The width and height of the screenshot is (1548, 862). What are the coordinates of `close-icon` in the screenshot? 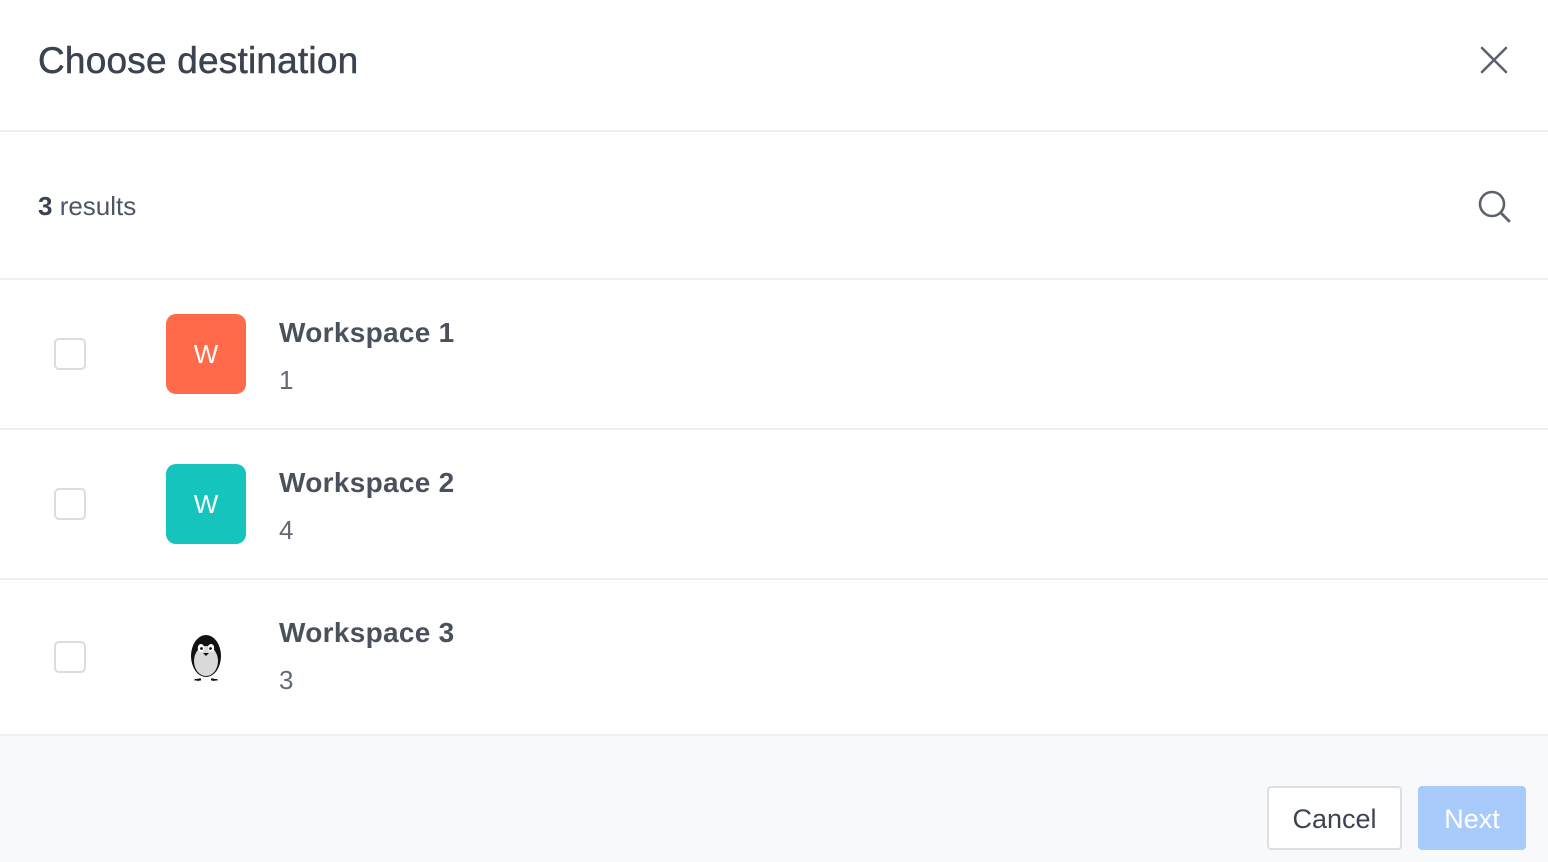 It's located at (1494, 60).